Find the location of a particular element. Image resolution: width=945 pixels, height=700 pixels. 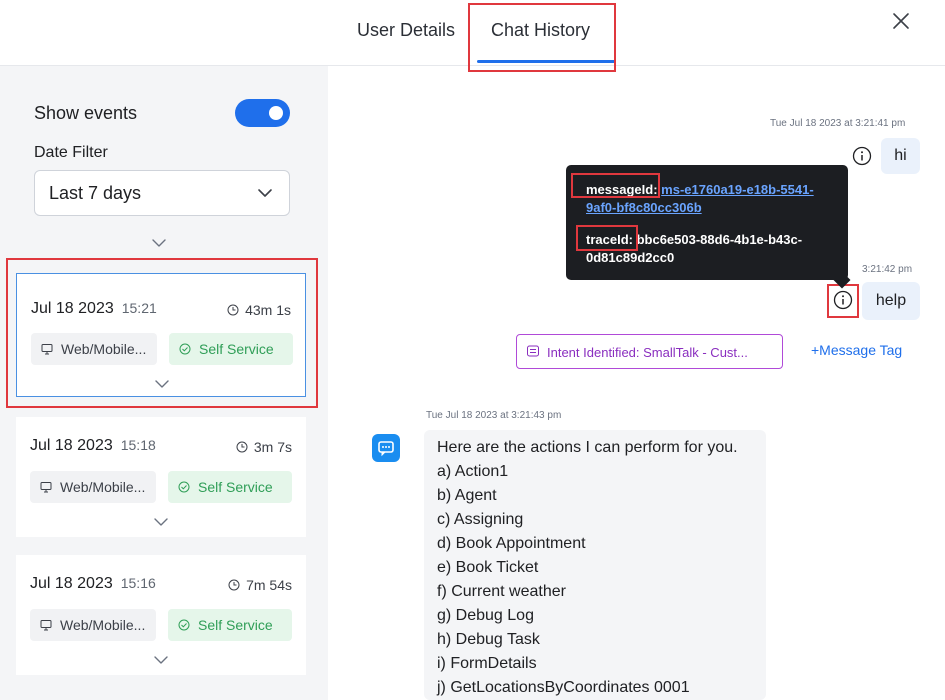

bot-action-item: e) Book Ticket is located at coordinates (488, 567).